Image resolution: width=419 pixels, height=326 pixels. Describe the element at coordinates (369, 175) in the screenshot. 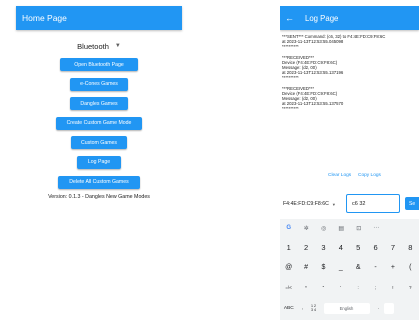

I see `copy-logs-button: Copy Logs` at that location.